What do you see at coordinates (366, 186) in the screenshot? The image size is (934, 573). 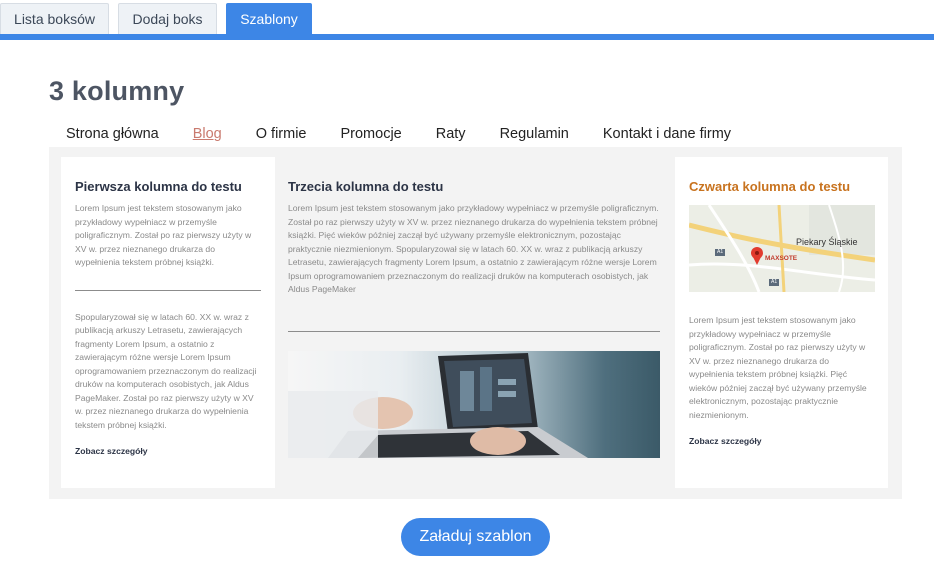 I see `column-third-title: Trzecia kolumna do testu` at bounding box center [366, 186].